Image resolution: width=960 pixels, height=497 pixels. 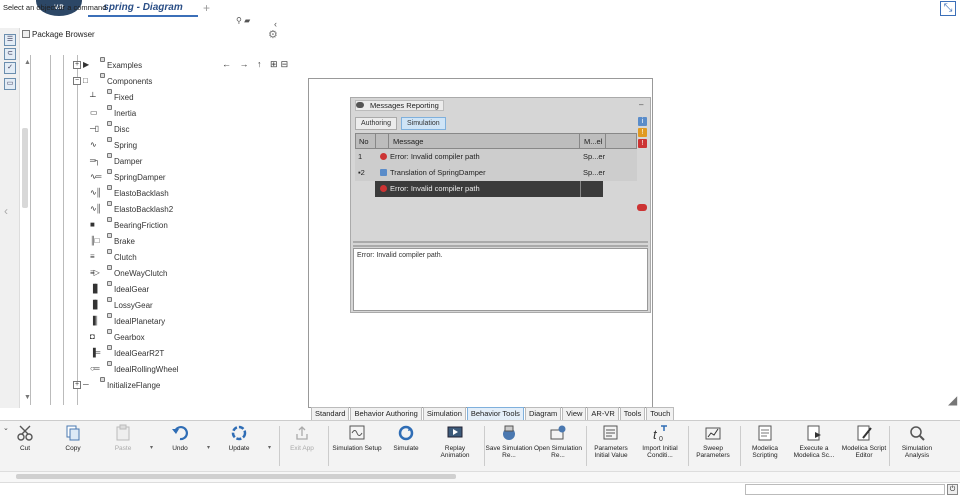 I want to click on restore-window-icon: ⤡, so click(x=948, y=8).